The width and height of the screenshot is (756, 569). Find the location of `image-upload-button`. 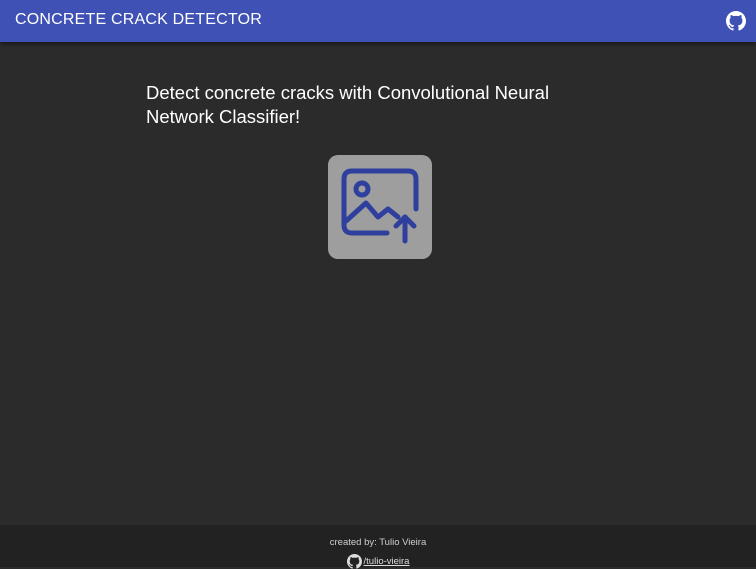

image-upload-button is located at coordinates (380, 207).